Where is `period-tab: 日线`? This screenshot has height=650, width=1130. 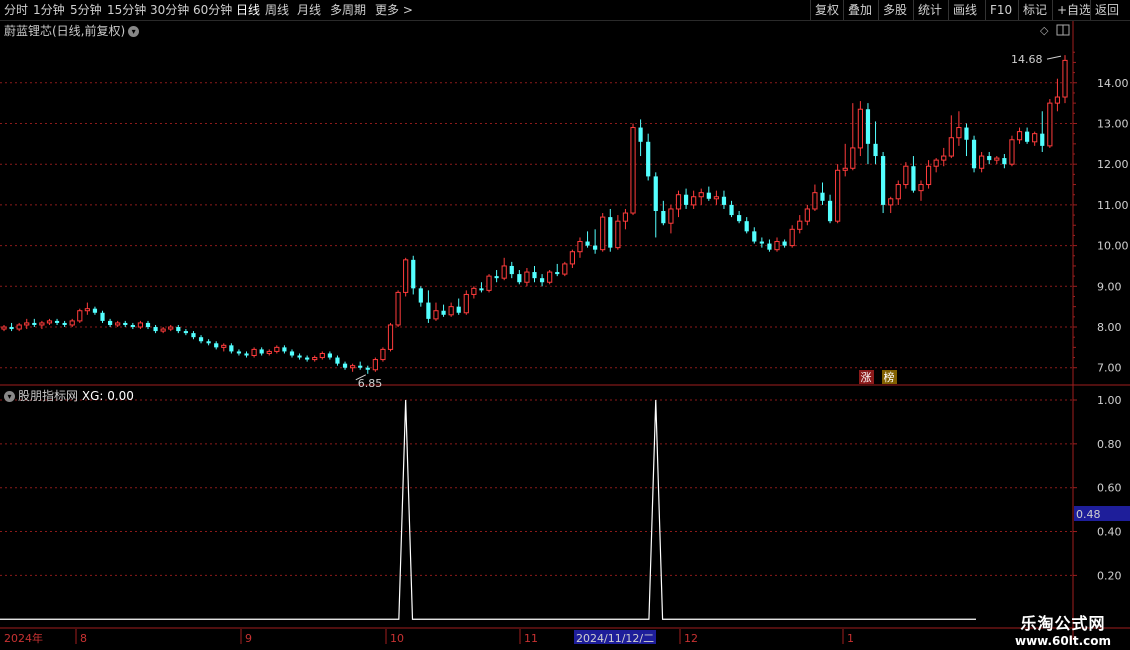 period-tab: 日线 is located at coordinates (248, 10).